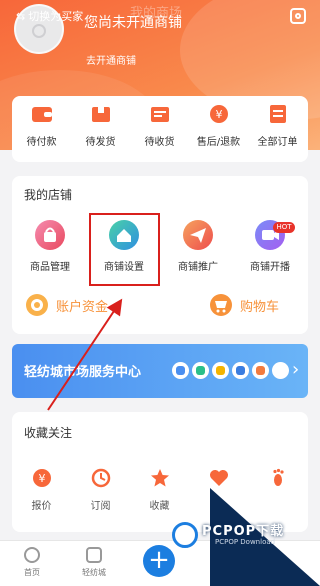 The image size is (320, 586). I want to click on shop-item-label: 商铺开播, so click(270, 267).